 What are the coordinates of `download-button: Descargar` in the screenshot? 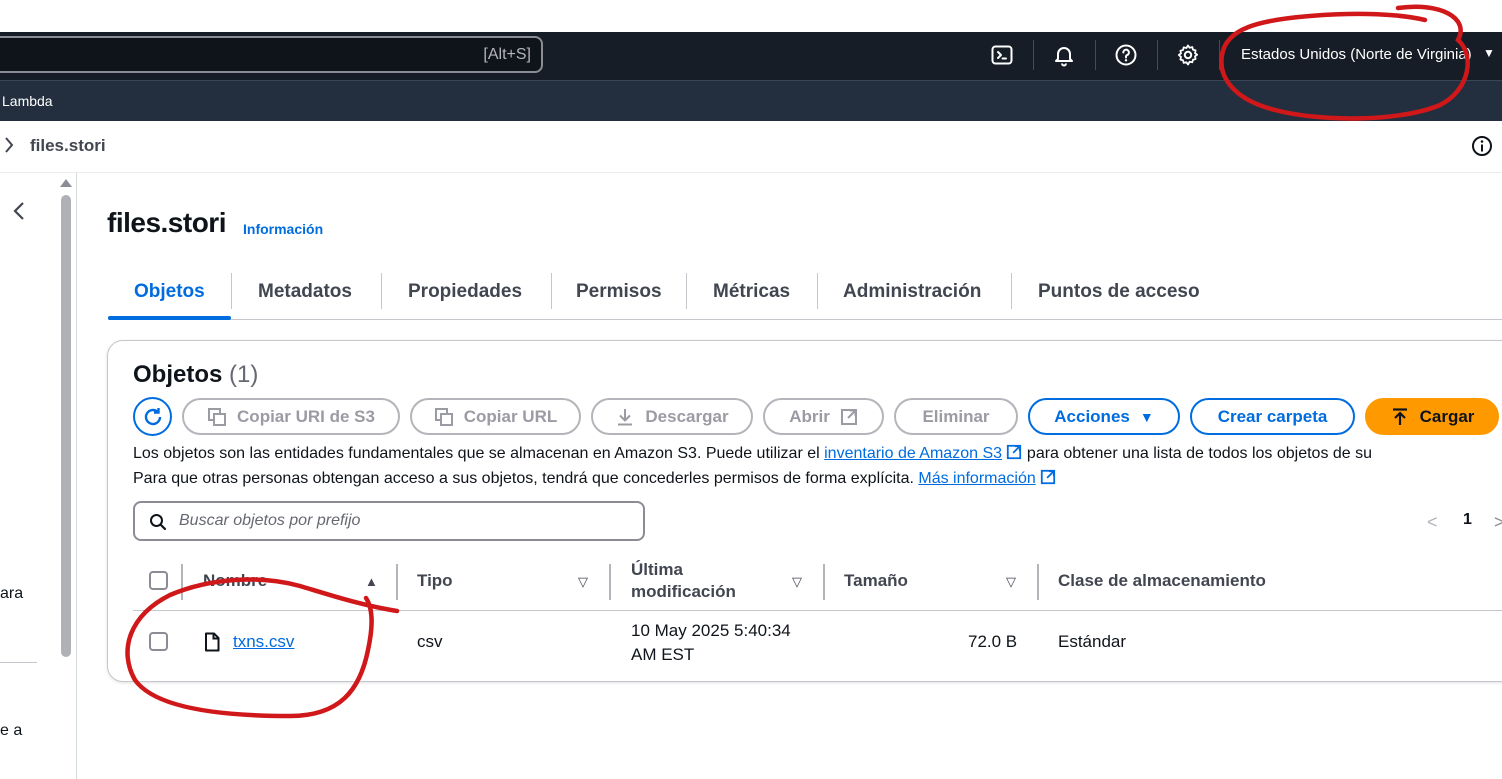 It's located at (672, 416).